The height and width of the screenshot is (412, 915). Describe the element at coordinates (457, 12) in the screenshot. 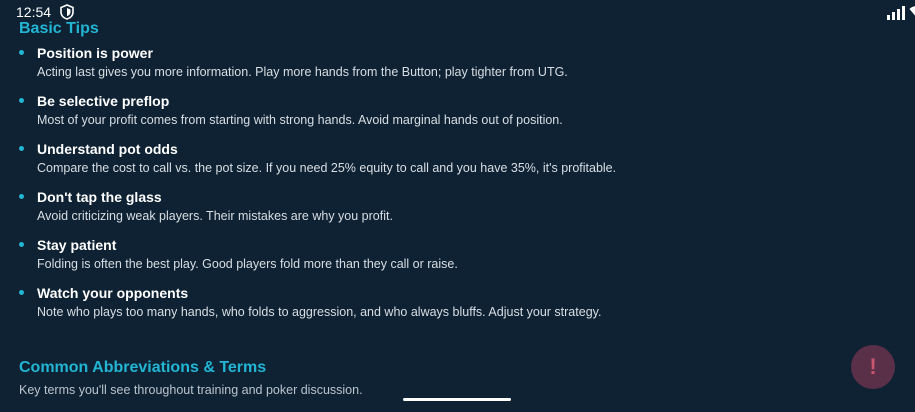

I see `status-bar: 12:54` at that location.